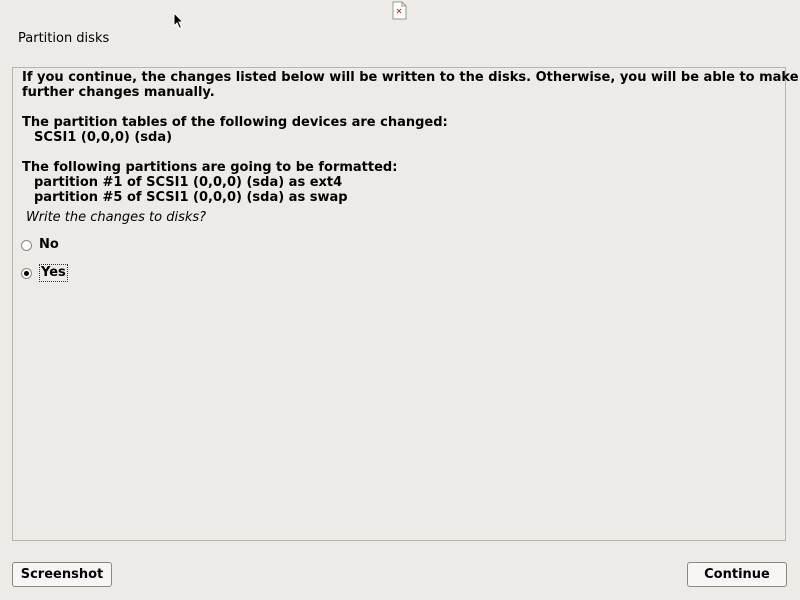 The width and height of the screenshot is (800, 600). I want to click on broken-image-icon, so click(399, 10).